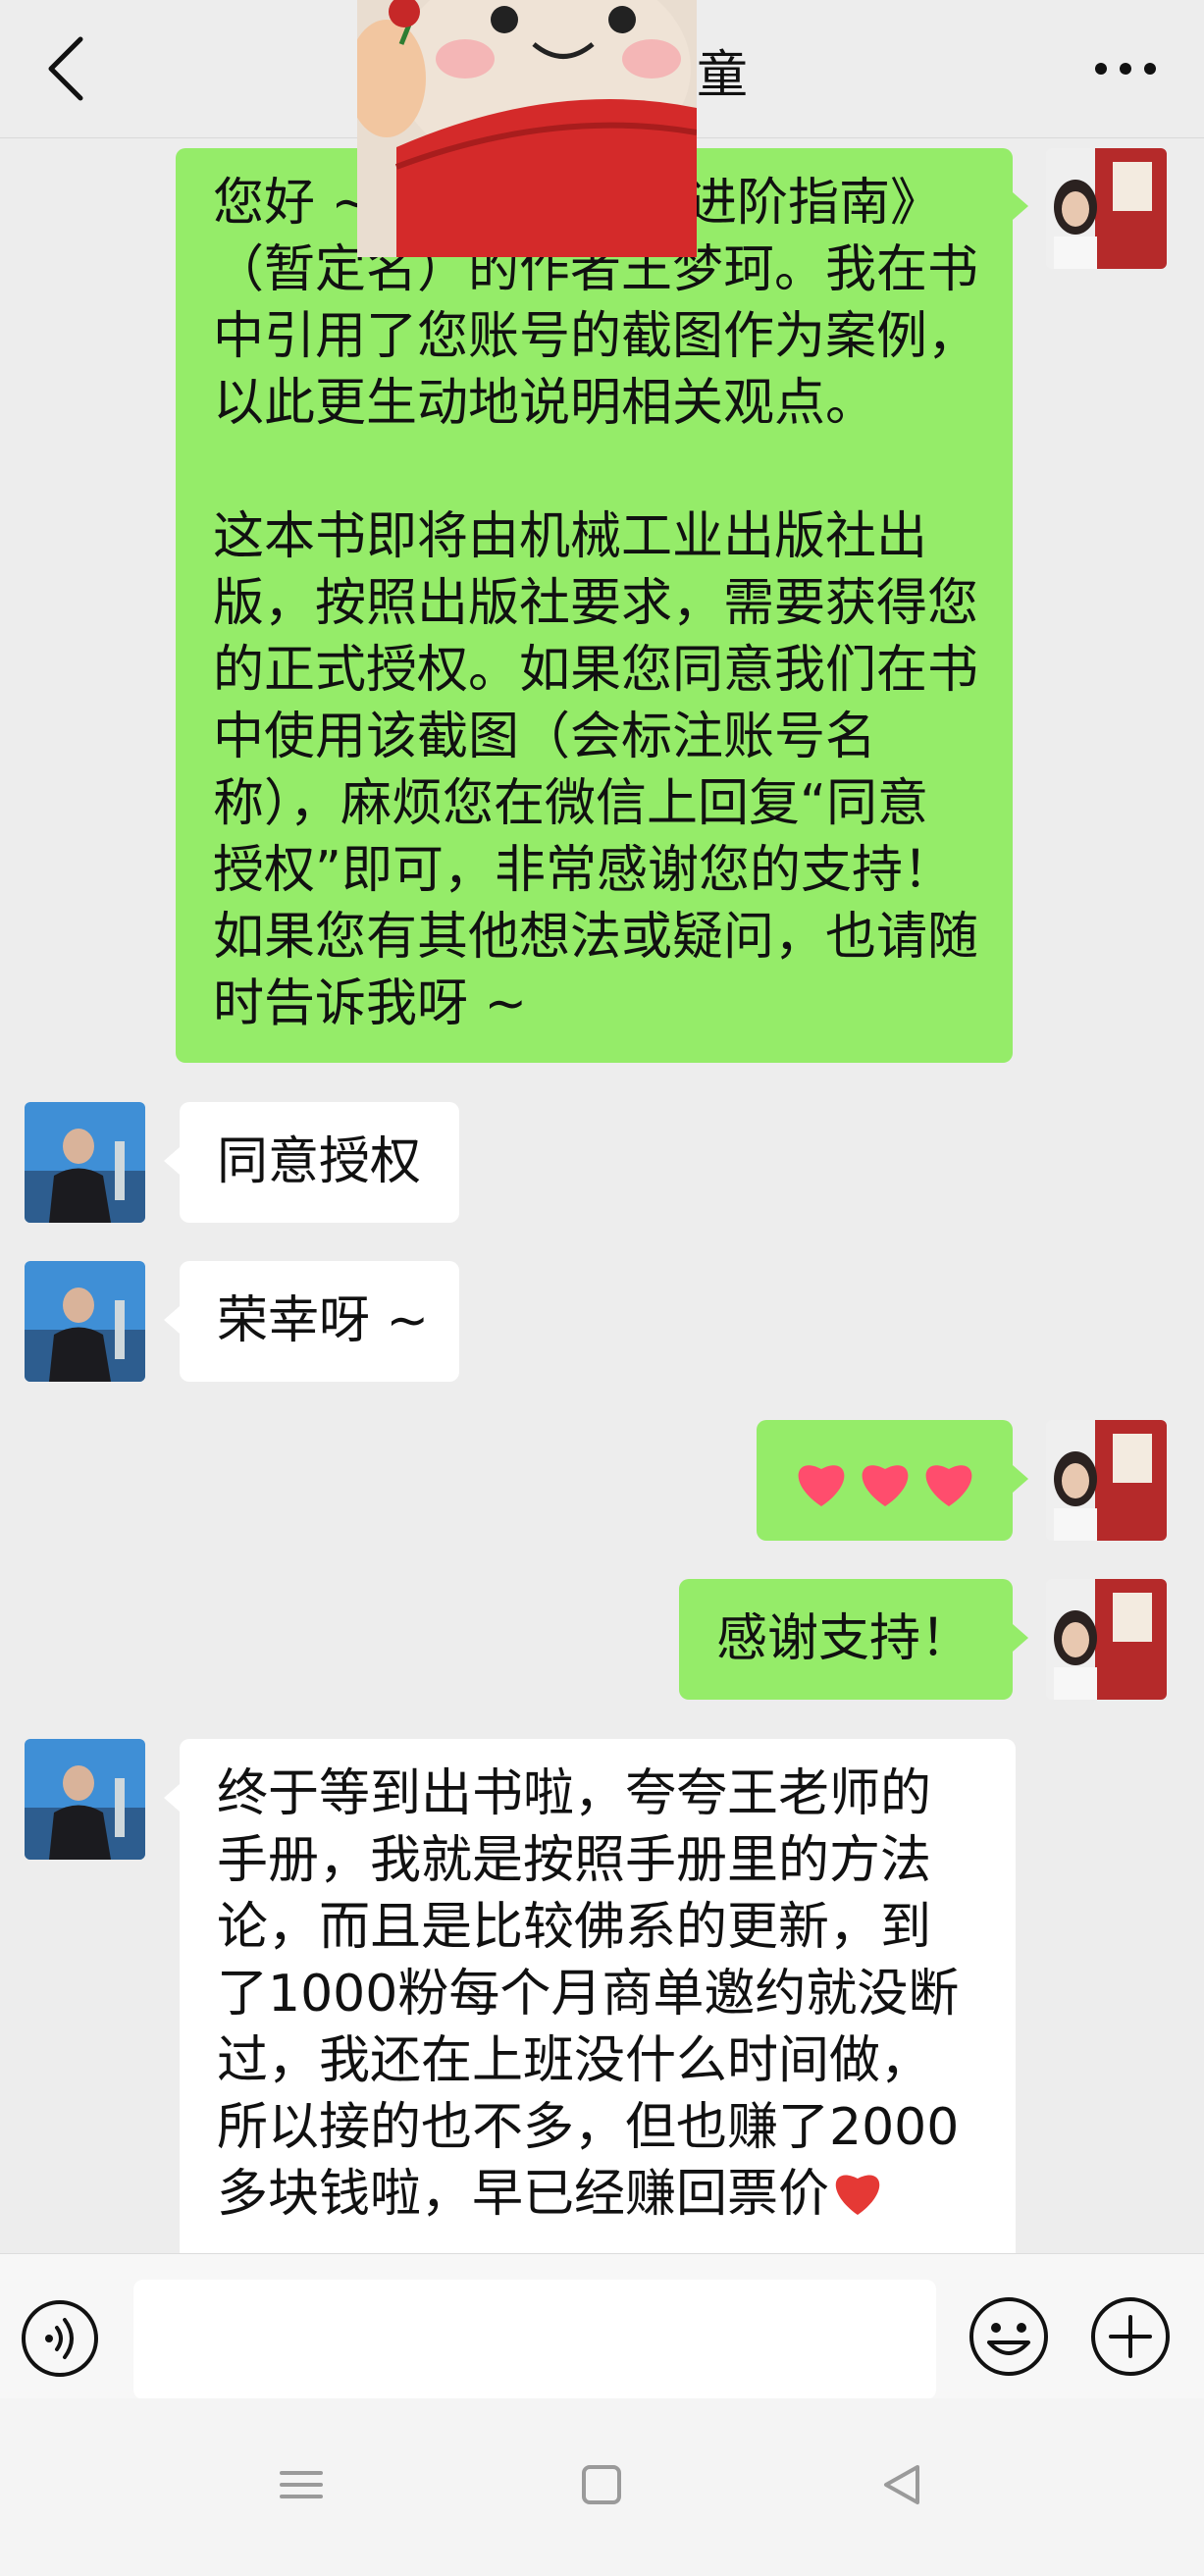  Describe the element at coordinates (545, 403) in the screenshot. I see `message-line: 以此更生动地说明相关观点。` at that location.